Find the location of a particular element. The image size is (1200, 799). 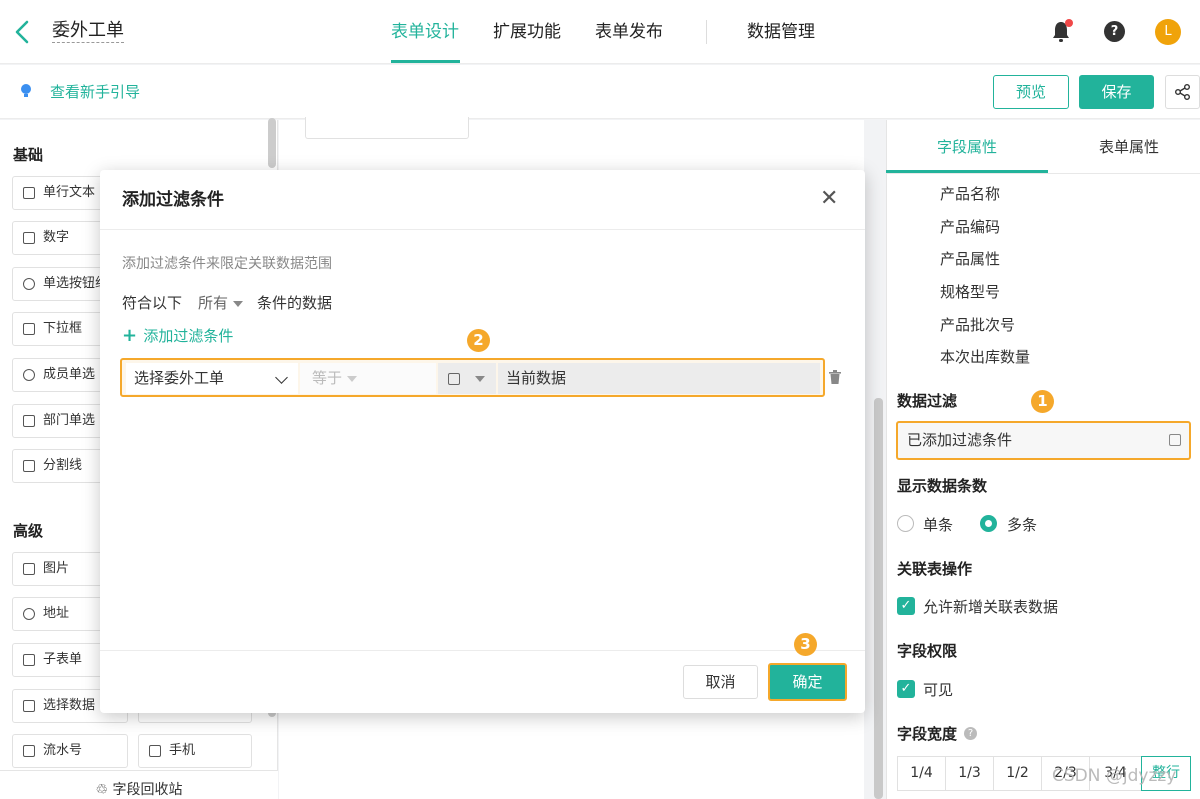

filter-condition-row: 选择委外工单 等于 当前数据 is located at coordinates (472, 377).